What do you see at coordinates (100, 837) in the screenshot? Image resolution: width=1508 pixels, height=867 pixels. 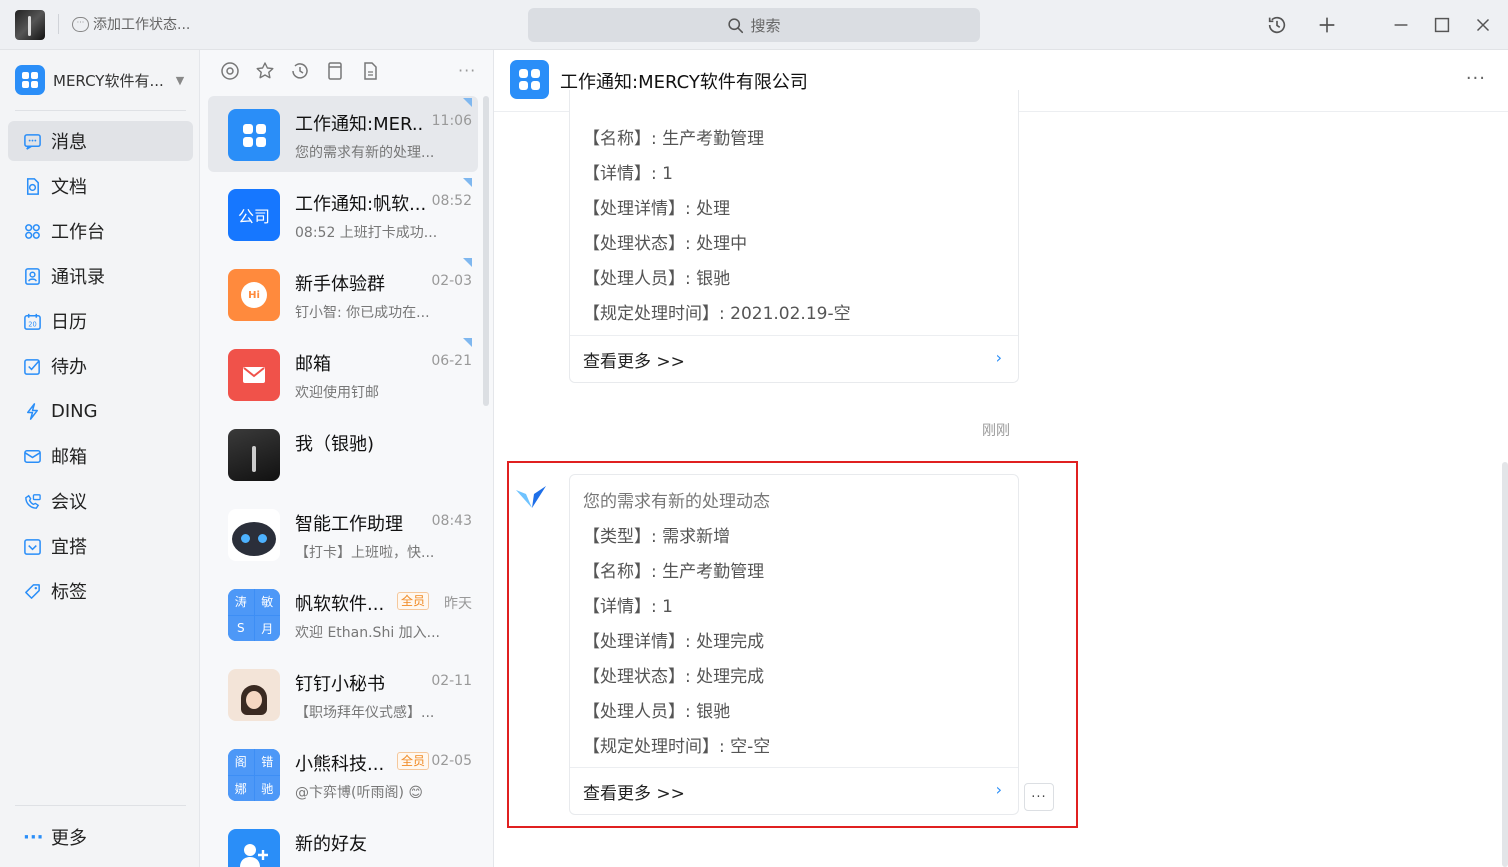 I see `nav-more: ··· 更多` at bounding box center [100, 837].